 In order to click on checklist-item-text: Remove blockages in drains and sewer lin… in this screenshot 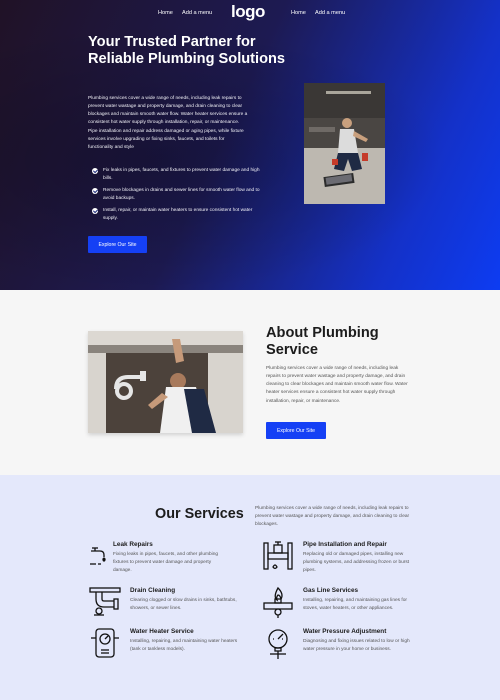, I will do `click(181, 194)`.